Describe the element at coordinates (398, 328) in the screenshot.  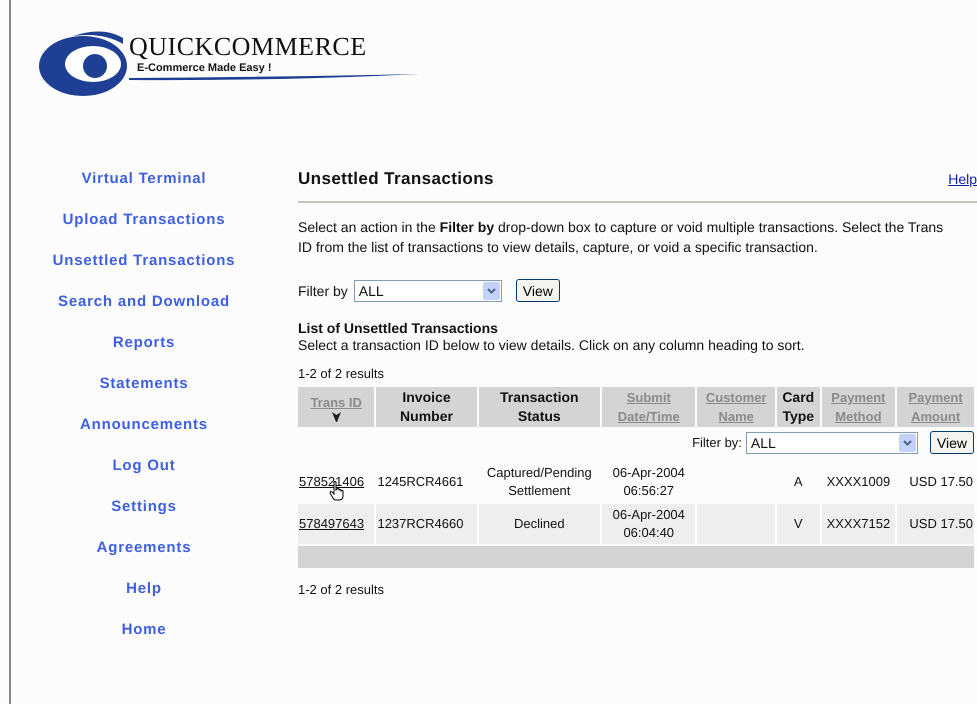
I see `list-title: List of Unsettled Transactions` at that location.